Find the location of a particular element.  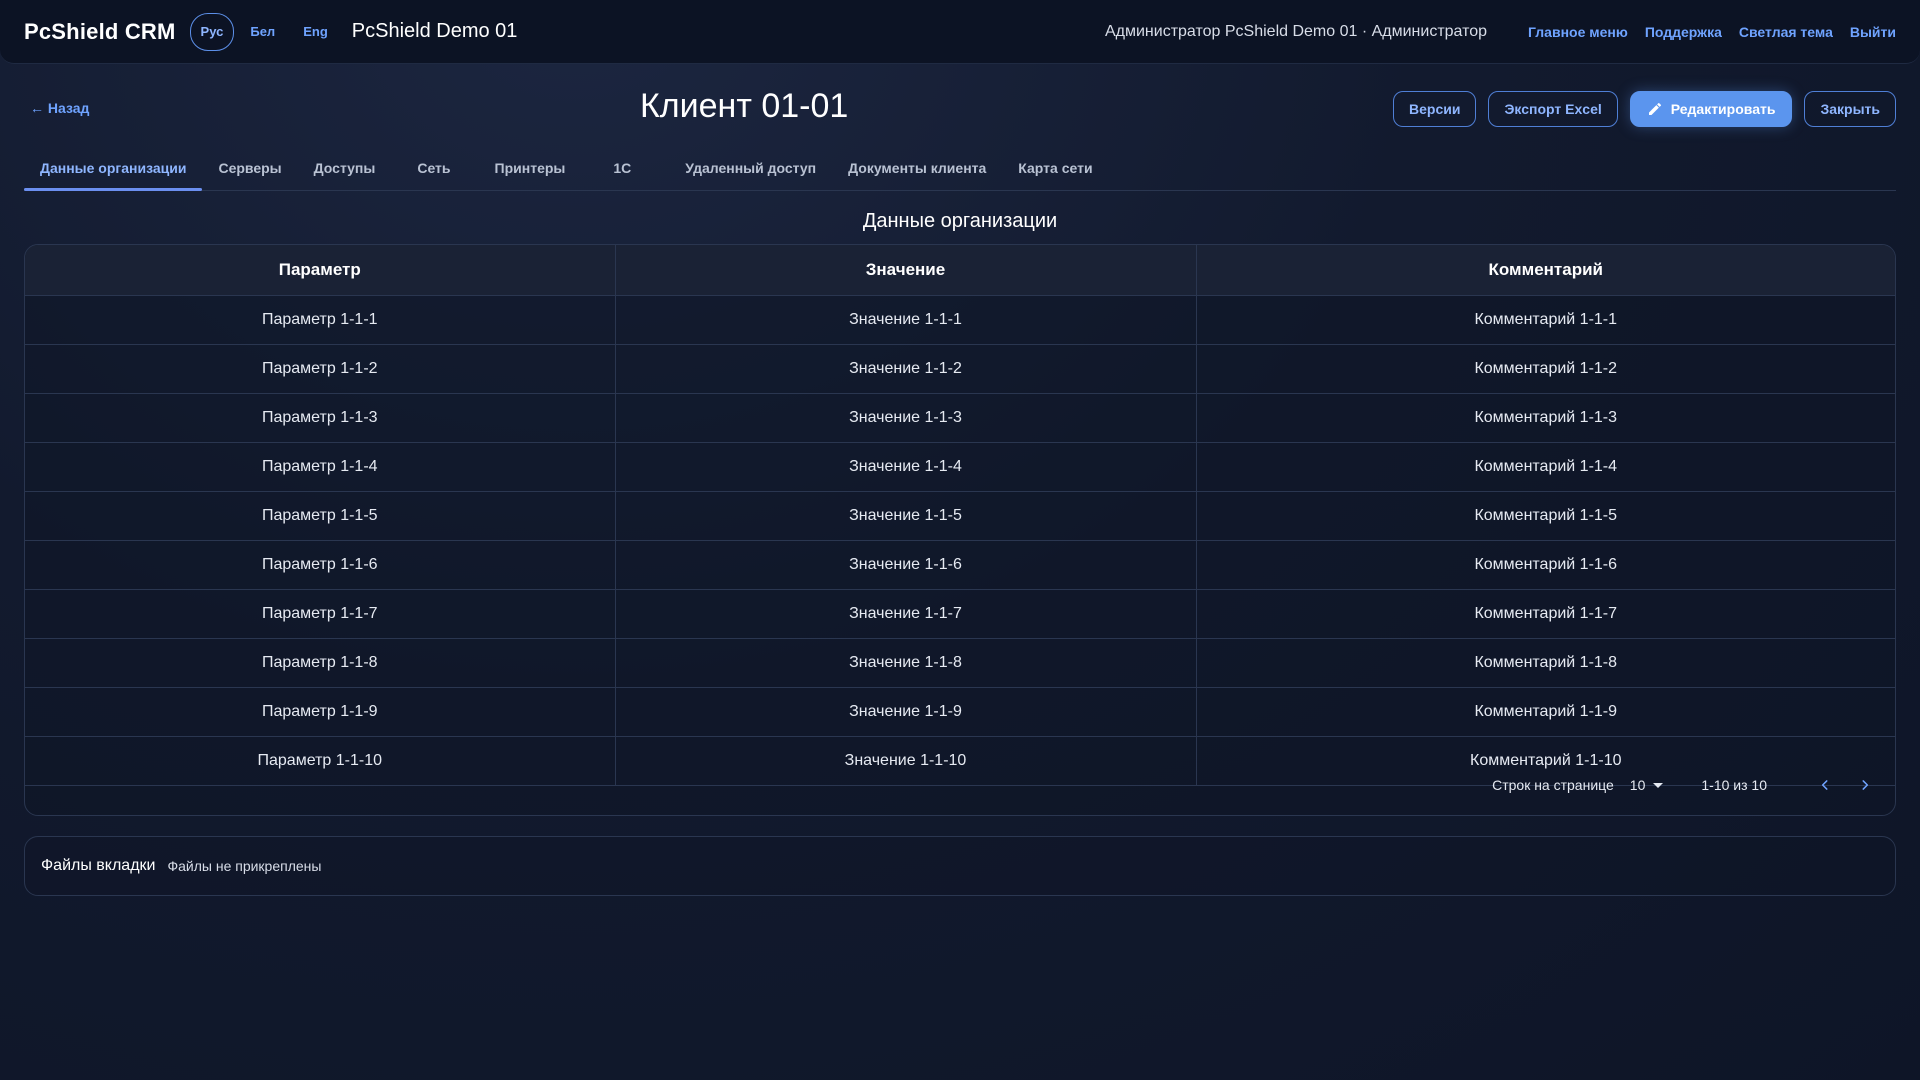

back-link: ← Назад is located at coordinates (59, 108).